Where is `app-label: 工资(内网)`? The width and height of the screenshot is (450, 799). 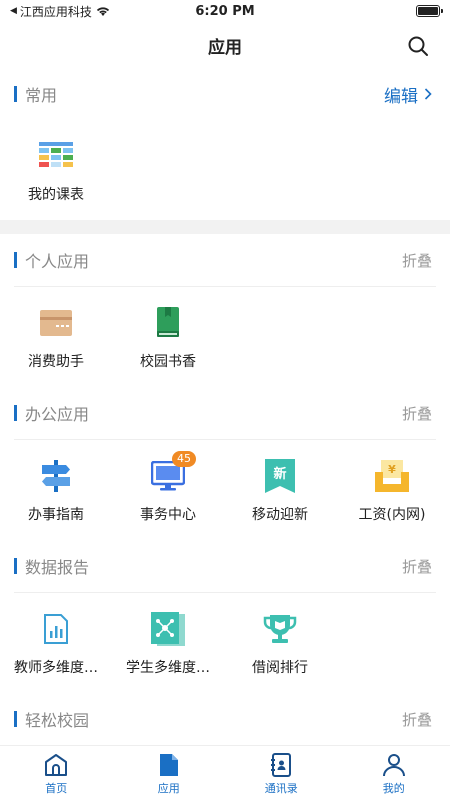 app-label: 工资(内网) is located at coordinates (392, 515).